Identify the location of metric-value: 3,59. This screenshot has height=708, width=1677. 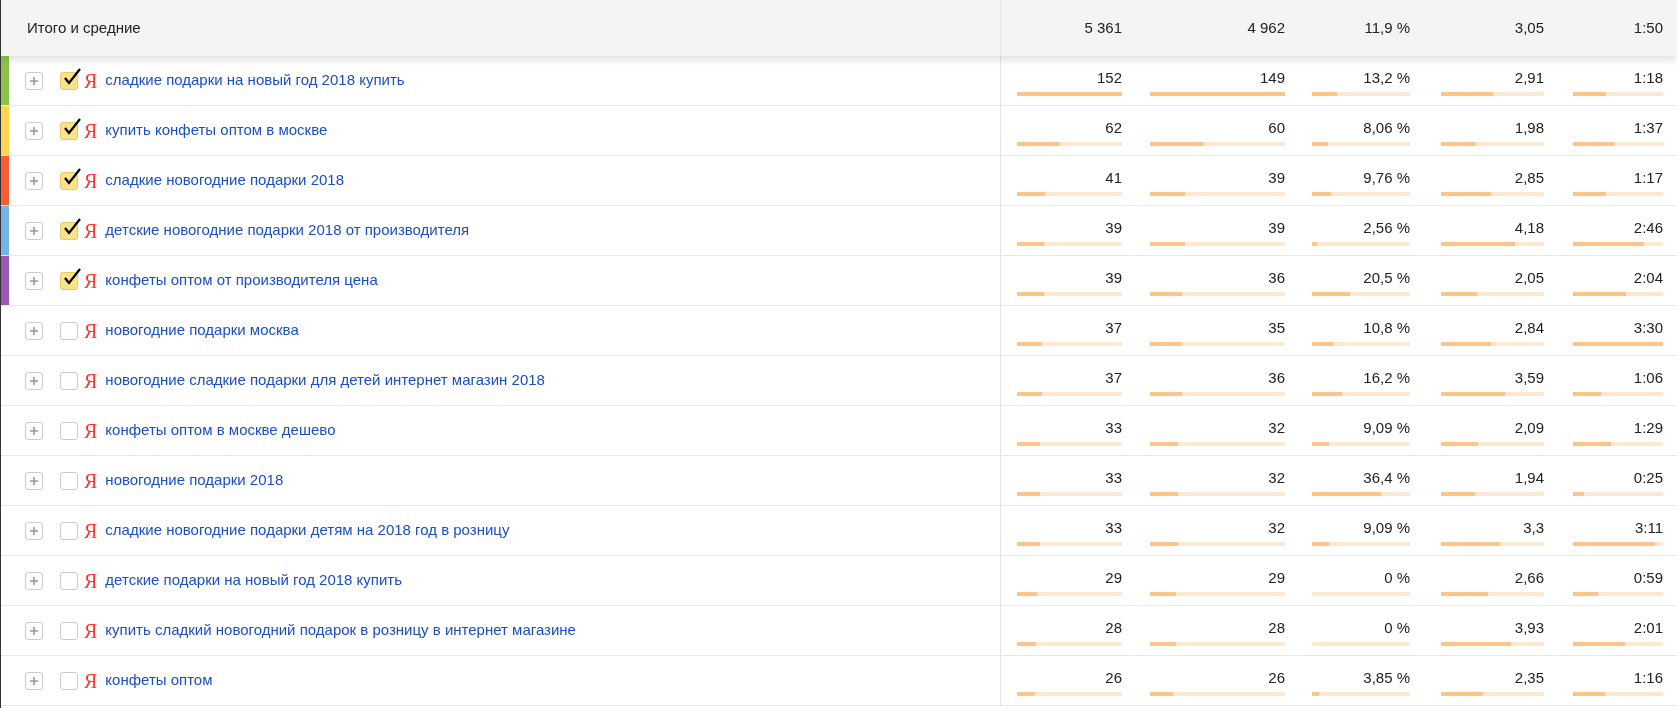
(1528, 377).